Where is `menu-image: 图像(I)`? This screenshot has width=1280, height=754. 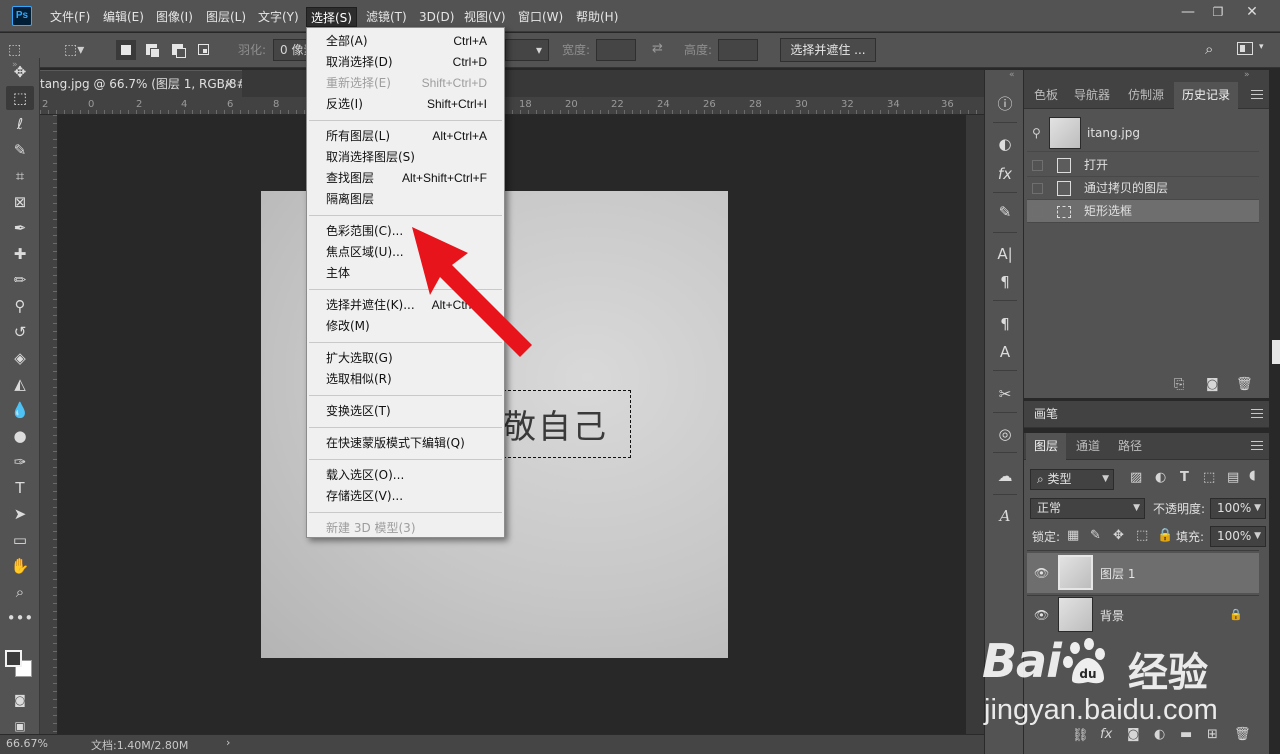 menu-image: 图像(I) is located at coordinates (174, 17).